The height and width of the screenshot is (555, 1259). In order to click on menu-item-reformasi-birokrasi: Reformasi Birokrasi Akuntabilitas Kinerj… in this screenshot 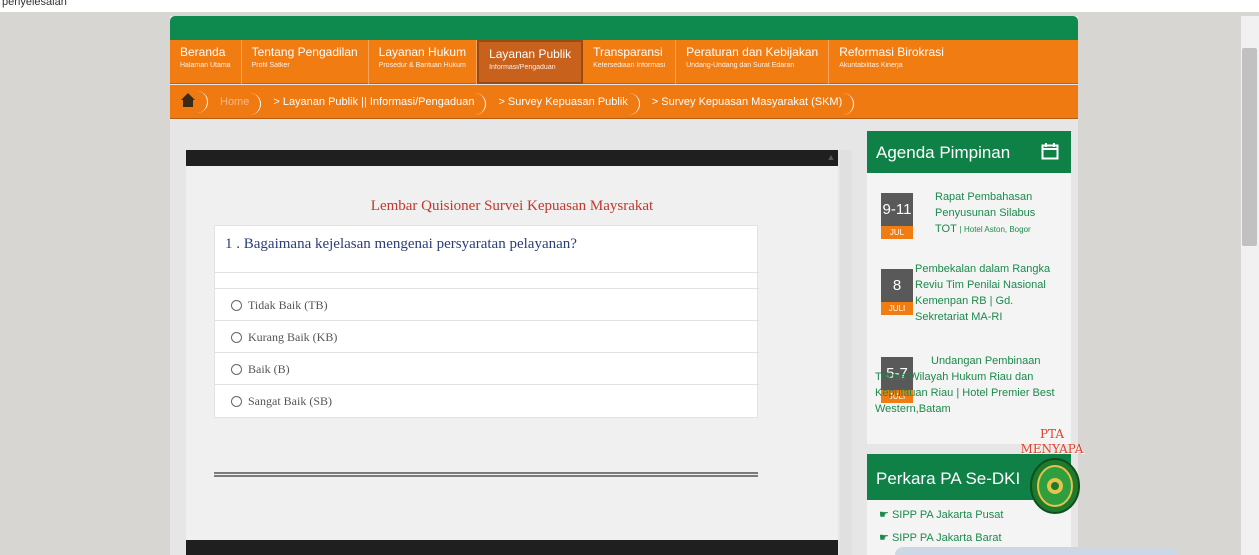, I will do `click(891, 62)`.